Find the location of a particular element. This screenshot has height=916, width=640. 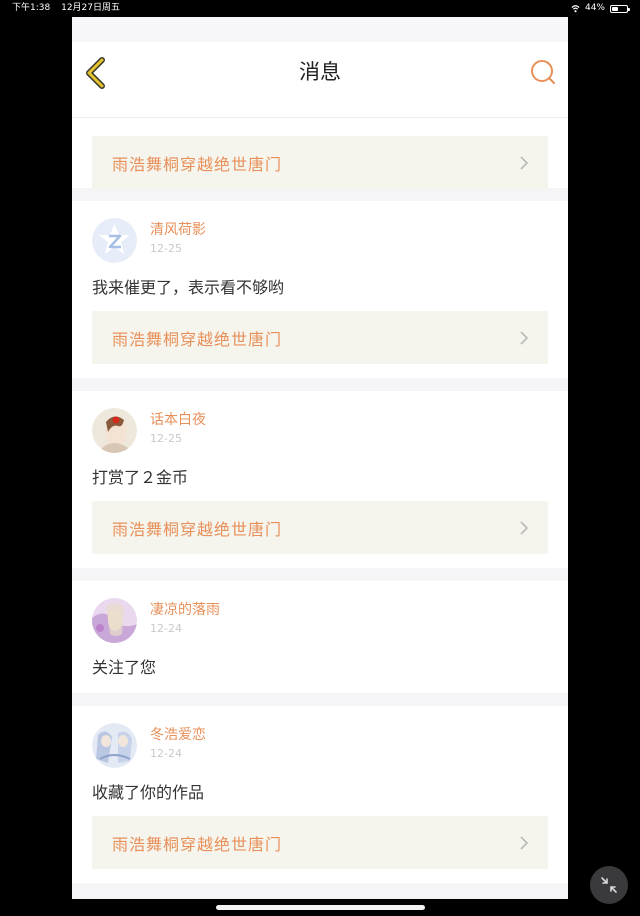

top-strip is located at coordinates (320, 29).